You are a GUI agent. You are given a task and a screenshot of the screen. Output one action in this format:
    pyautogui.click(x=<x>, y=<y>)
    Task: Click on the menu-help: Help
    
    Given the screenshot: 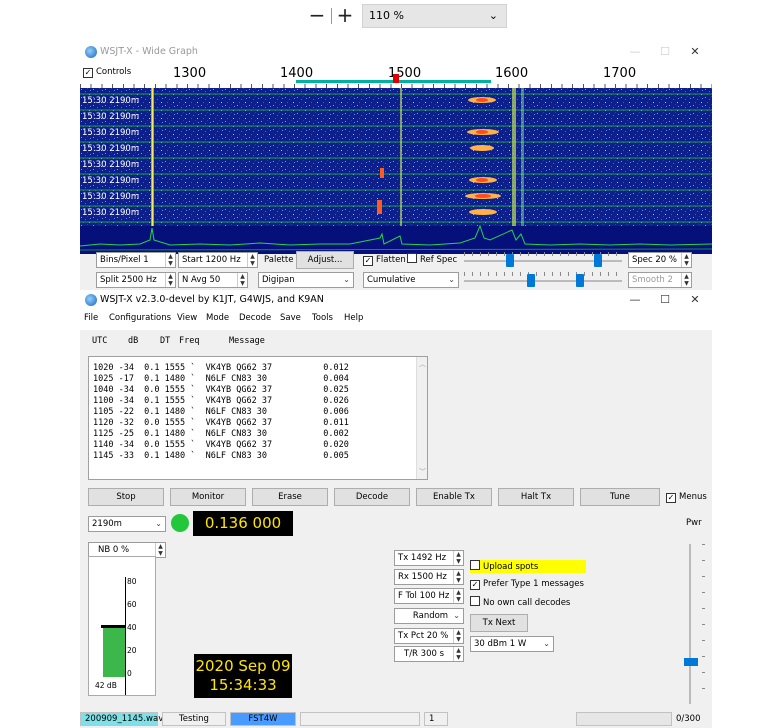 What is the action you would take?
    pyautogui.click(x=353, y=318)
    